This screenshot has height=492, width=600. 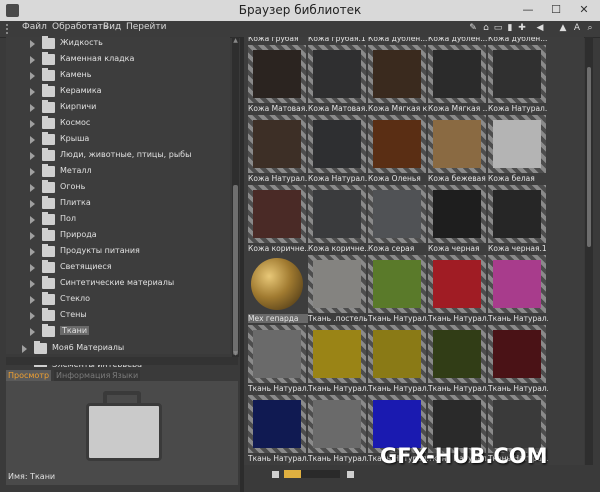 I want to click on material-tile: Кожа черная, so click(x=457, y=219).